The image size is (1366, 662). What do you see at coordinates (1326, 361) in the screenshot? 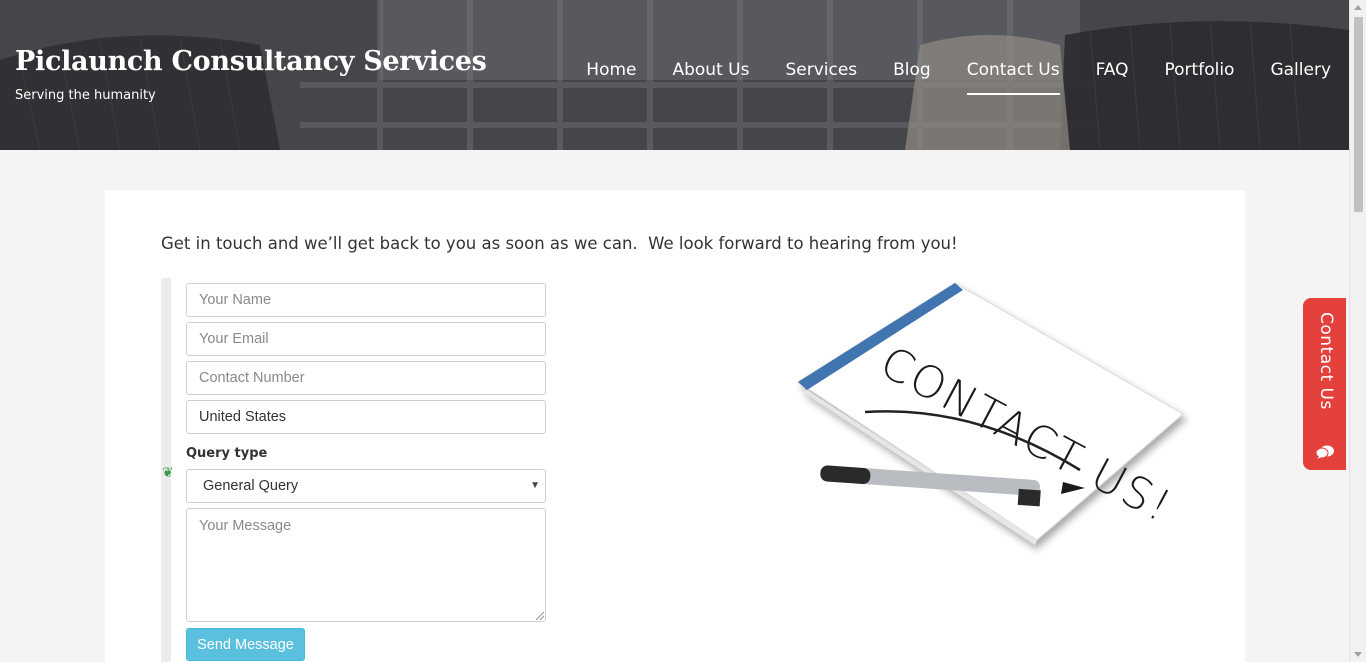
I see `contact-us-side-tab-label: Contact Us` at bounding box center [1326, 361].